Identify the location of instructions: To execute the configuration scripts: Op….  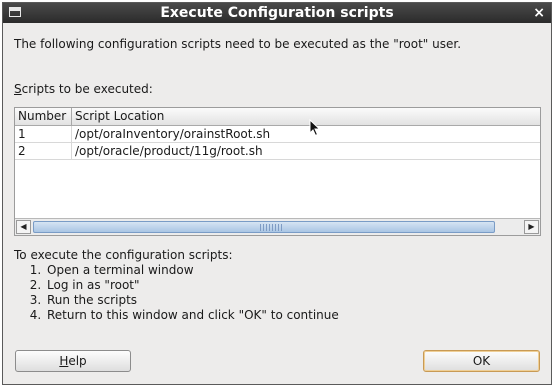
(176, 285).